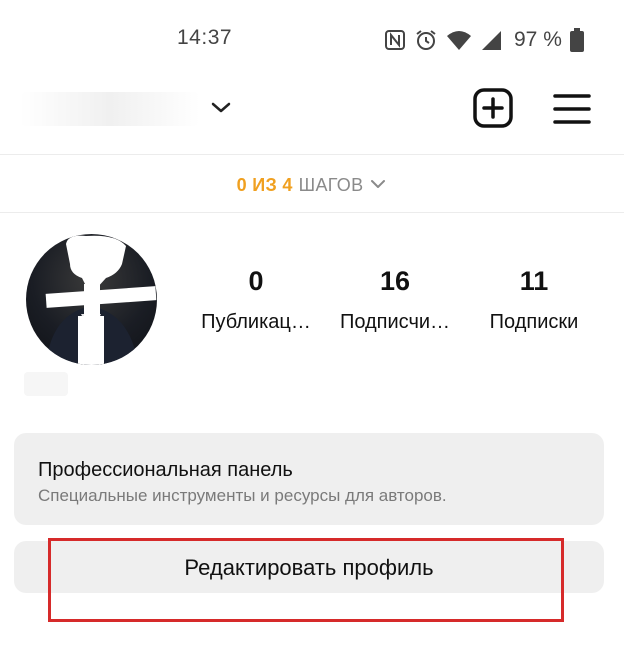 This screenshot has width=624, height=655. What do you see at coordinates (534, 300) in the screenshot?
I see `stat-following: 11 Подписки` at bounding box center [534, 300].